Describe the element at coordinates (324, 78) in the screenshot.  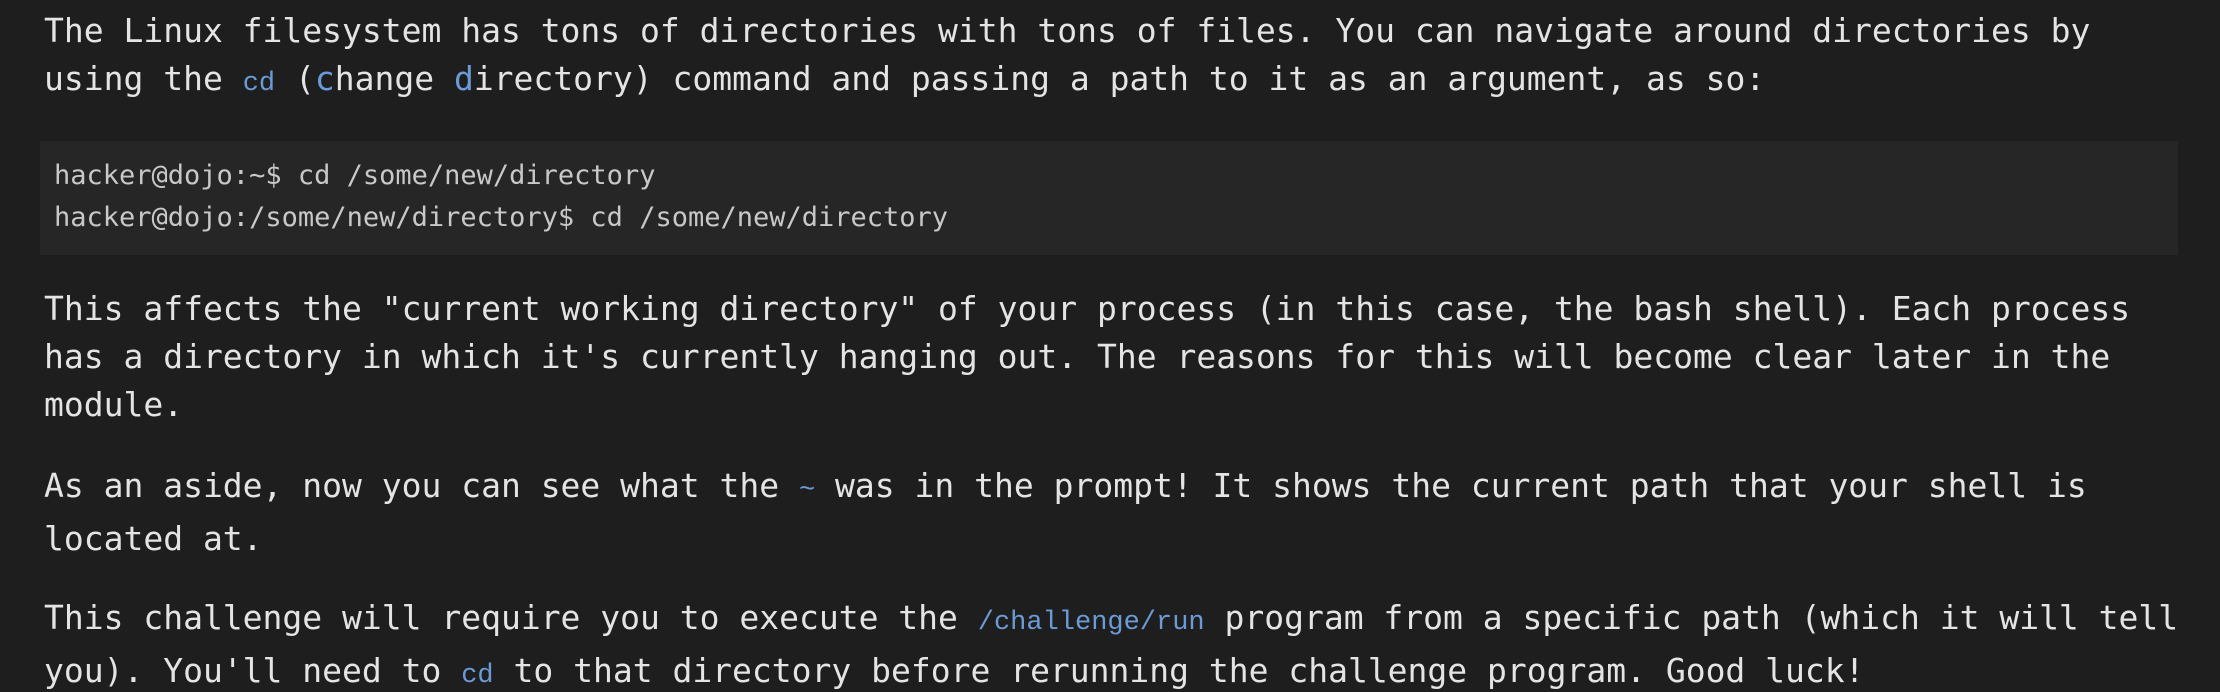
I see `highlight-c-letter: c` at that location.